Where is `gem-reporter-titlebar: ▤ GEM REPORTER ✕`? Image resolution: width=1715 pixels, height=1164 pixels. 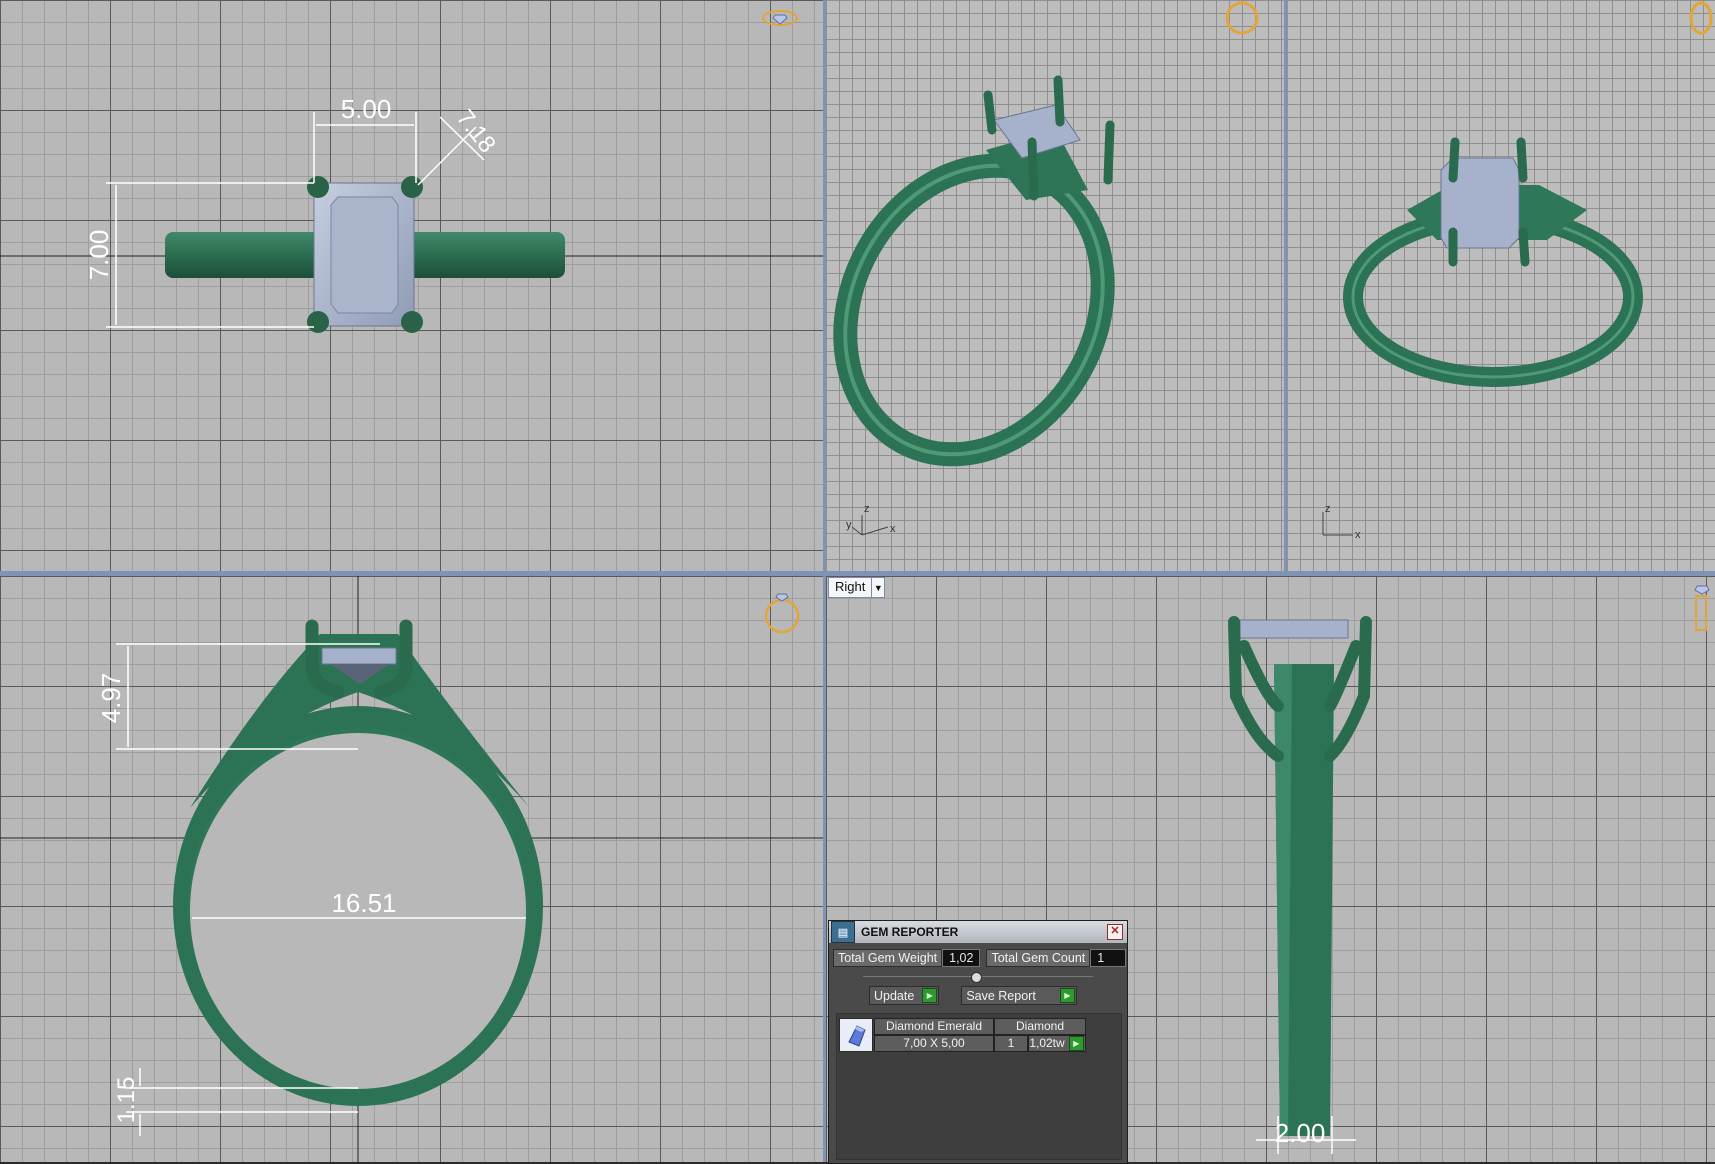 gem-reporter-titlebar: ▤ GEM REPORTER ✕ is located at coordinates (978, 932).